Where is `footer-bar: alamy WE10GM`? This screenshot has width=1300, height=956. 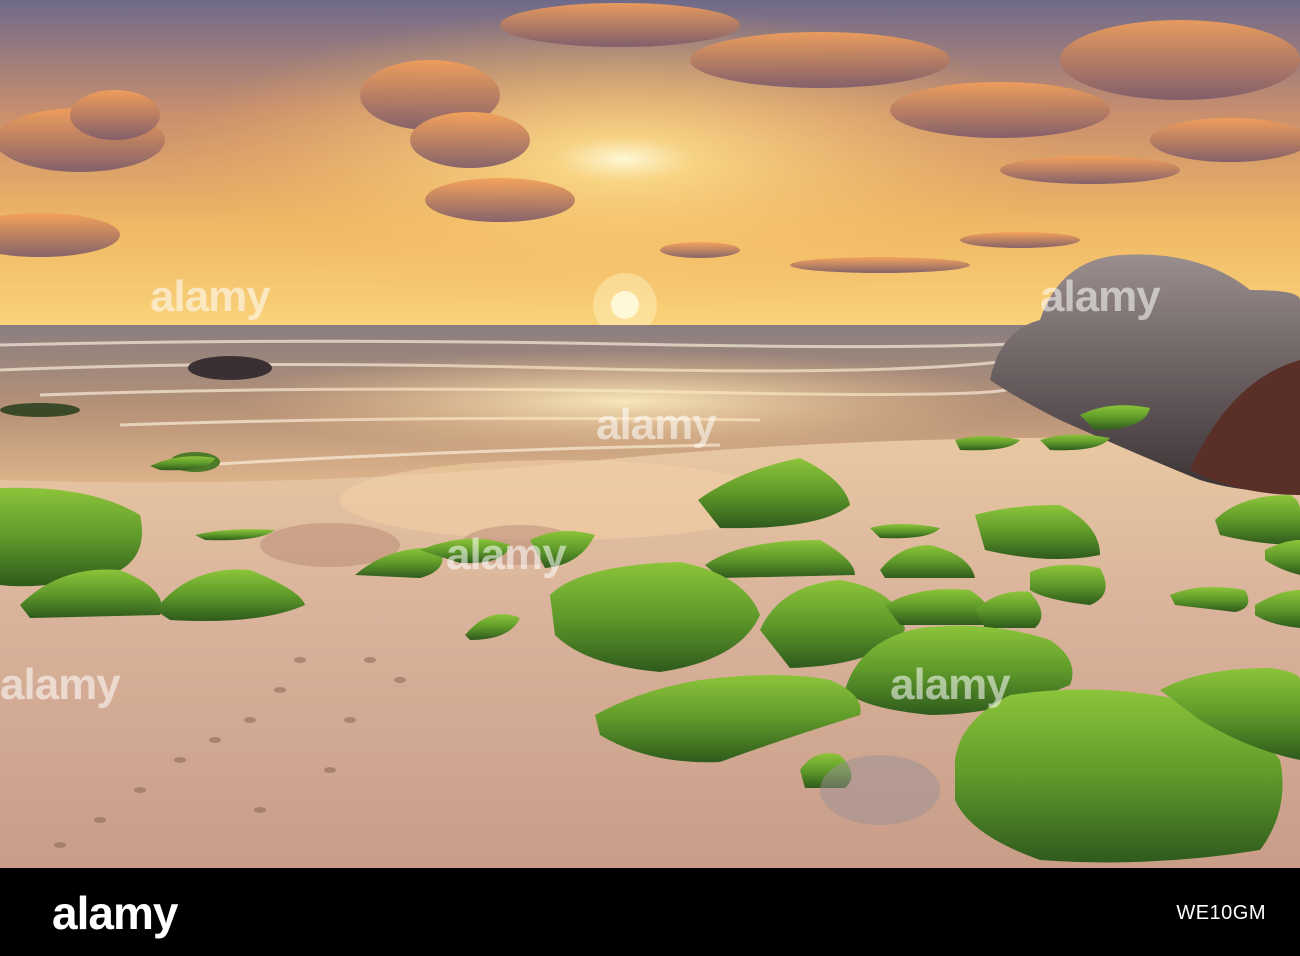
footer-bar: alamy WE10GM is located at coordinates (650, 912).